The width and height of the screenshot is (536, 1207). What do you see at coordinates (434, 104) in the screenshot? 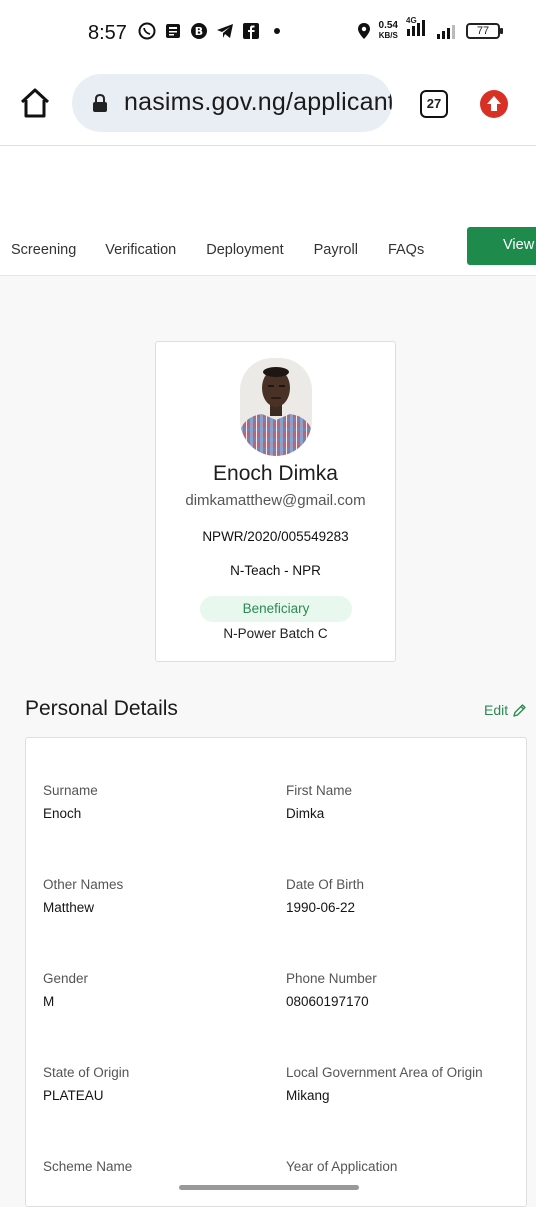
I see `tab-switcher-button: 27` at bounding box center [434, 104].